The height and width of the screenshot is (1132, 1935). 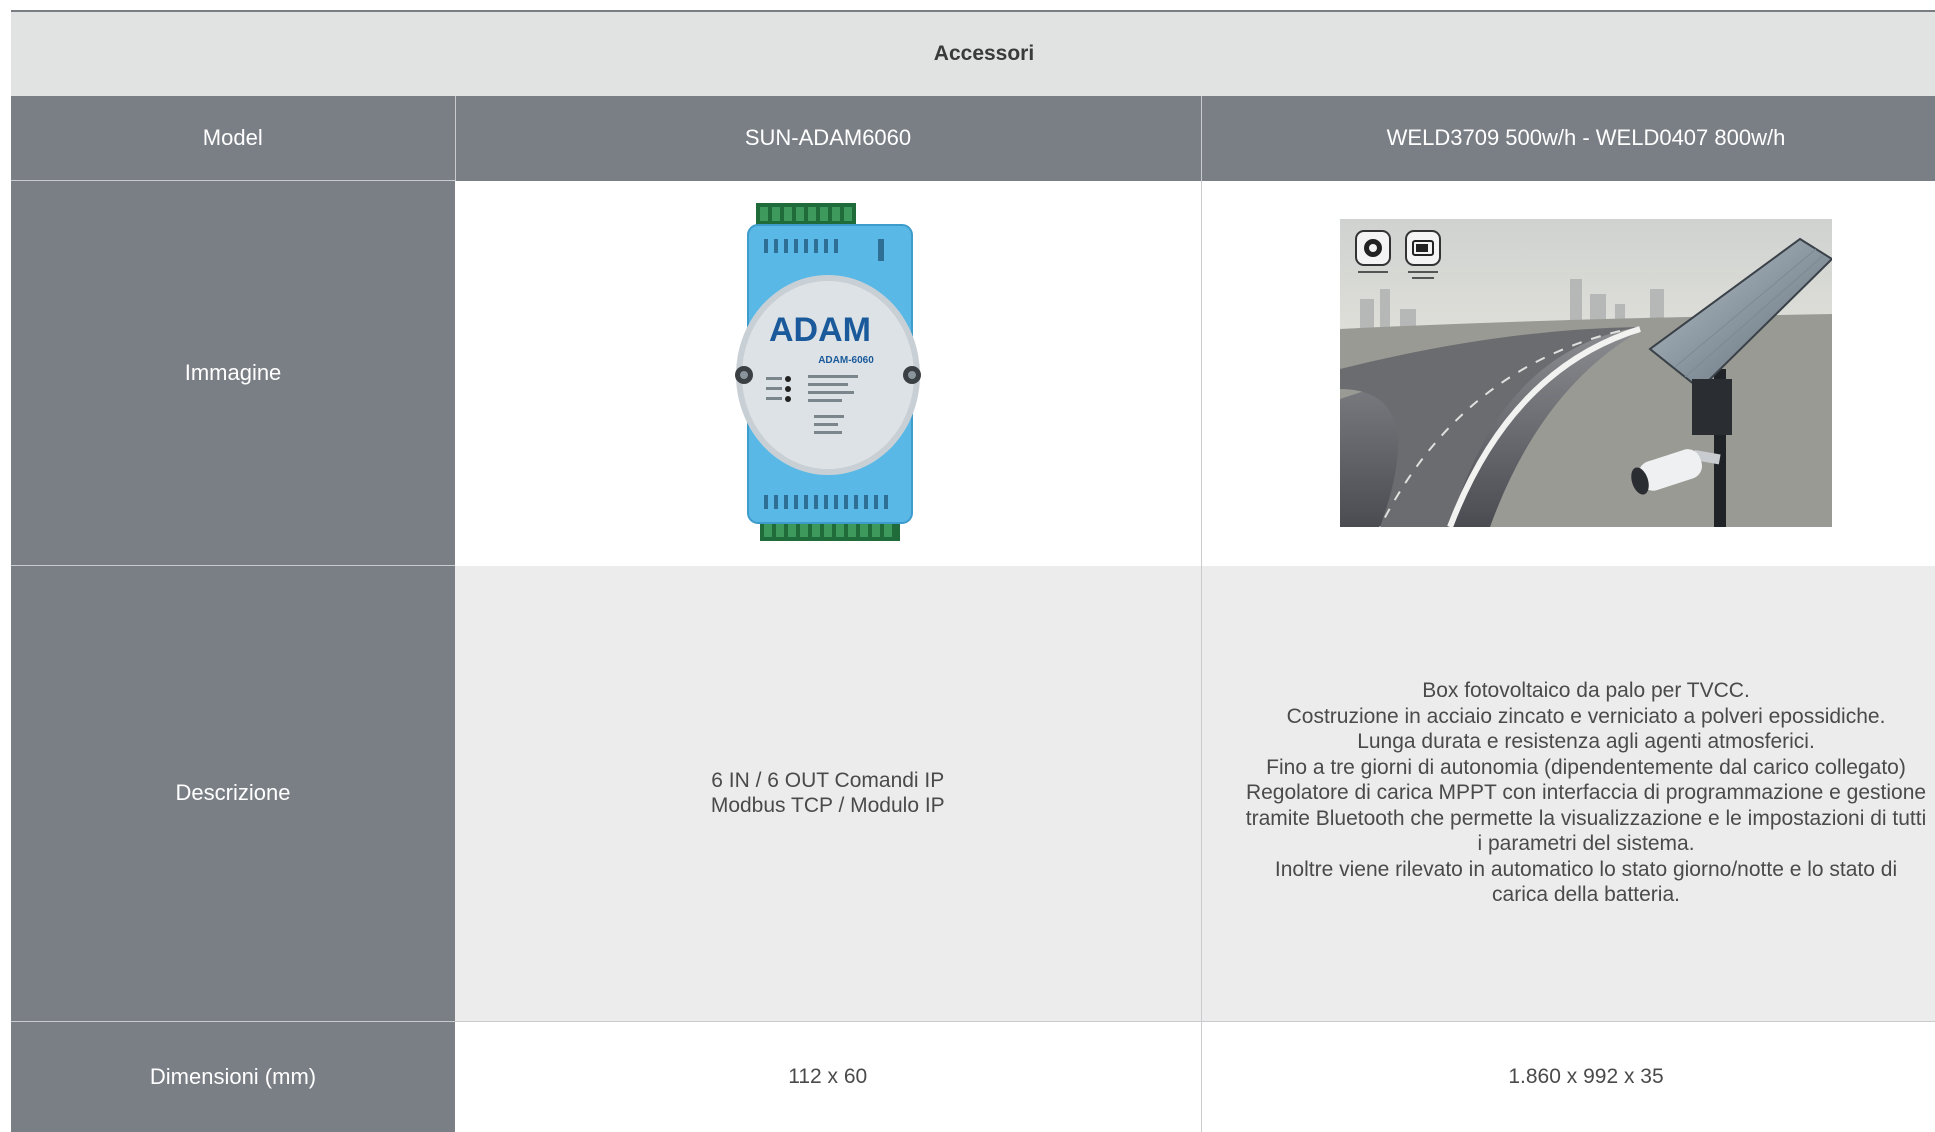 I want to click on cell-image-weld, so click(x=1568, y=373).